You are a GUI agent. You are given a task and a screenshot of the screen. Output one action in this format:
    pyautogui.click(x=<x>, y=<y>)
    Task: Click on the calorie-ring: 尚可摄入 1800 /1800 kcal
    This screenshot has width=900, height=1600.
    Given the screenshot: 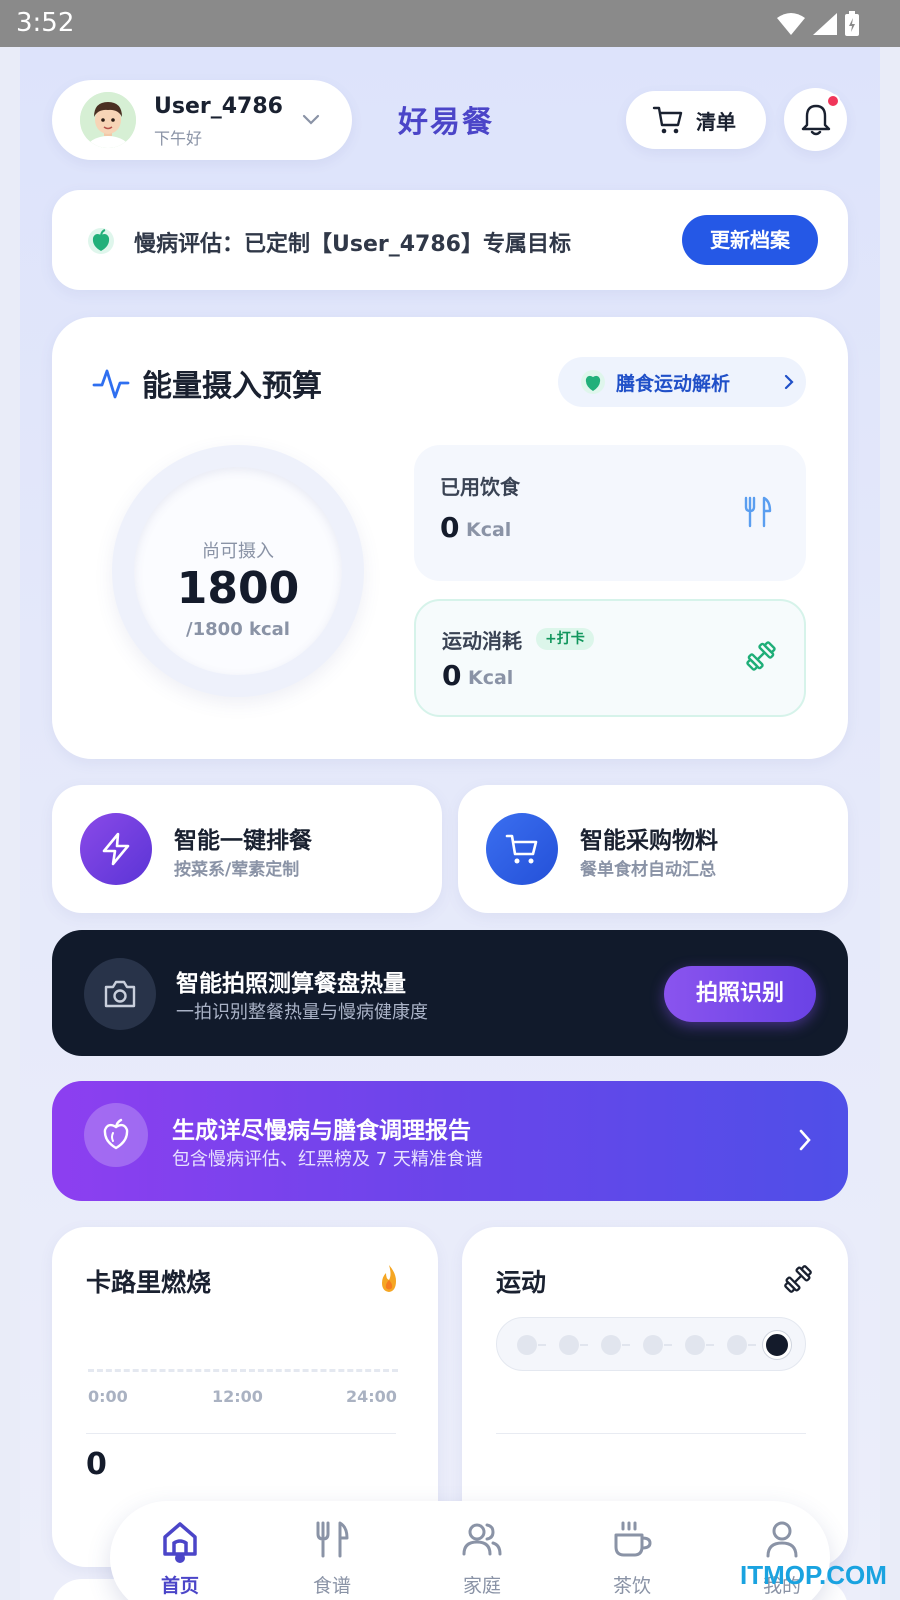 What is the action you would take?
    pyautogui.click(x=238, y=571)
    